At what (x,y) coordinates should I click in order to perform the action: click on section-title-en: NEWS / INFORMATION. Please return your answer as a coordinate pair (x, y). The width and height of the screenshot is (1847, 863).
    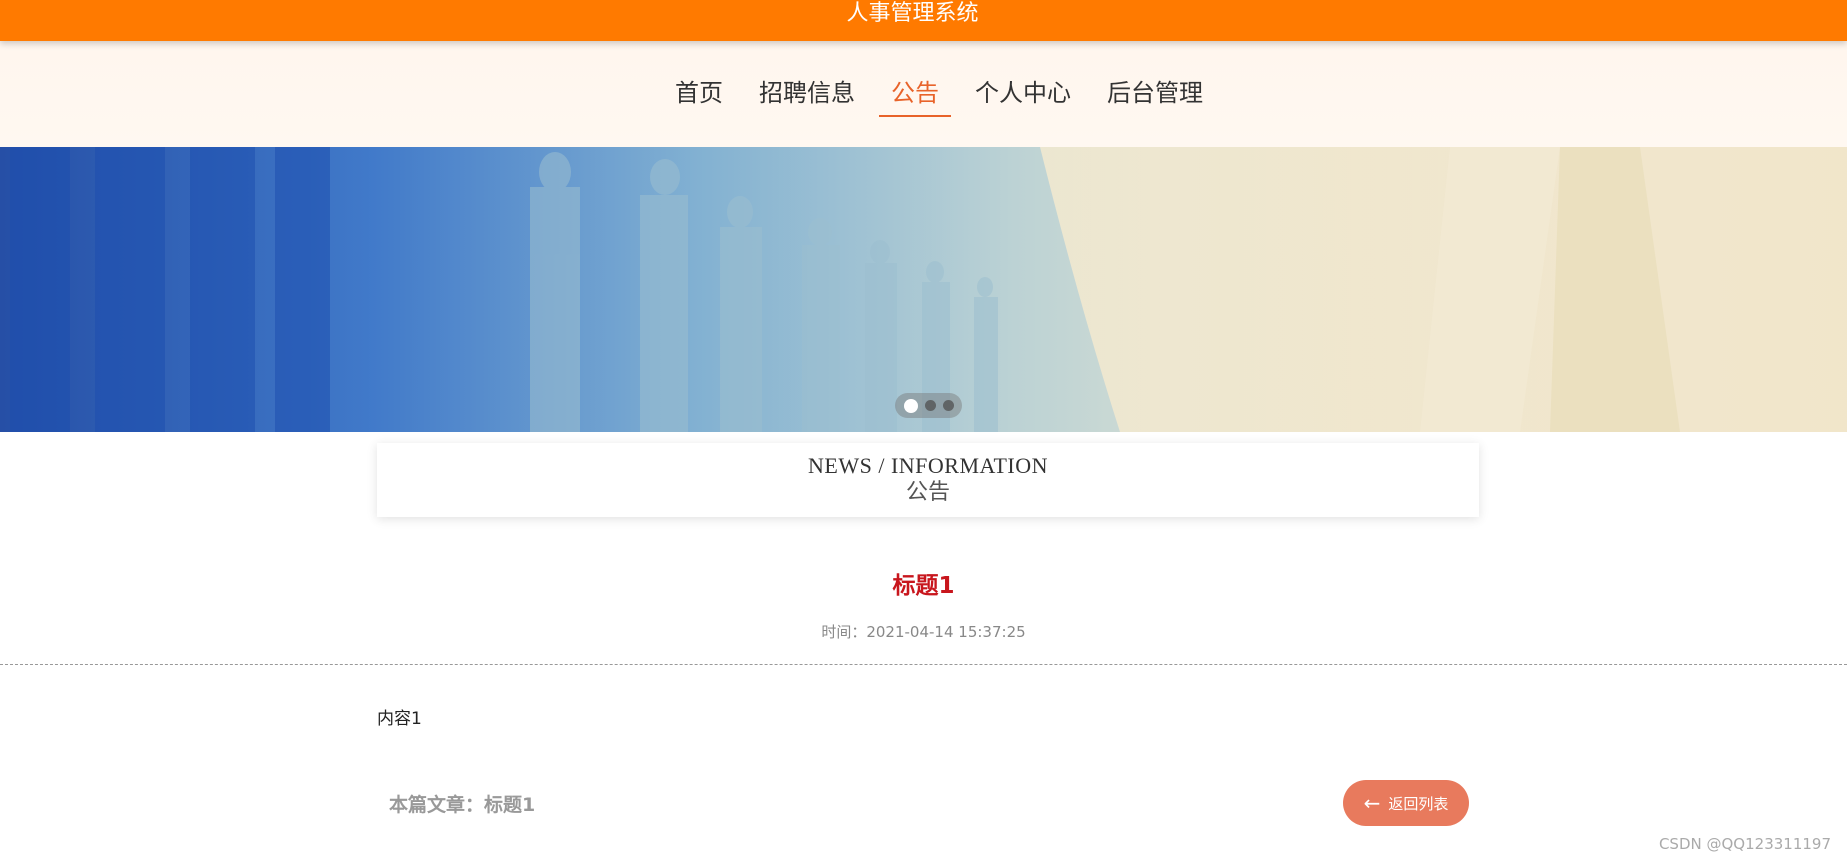
    Looking at the image, I should click on (928, 465).